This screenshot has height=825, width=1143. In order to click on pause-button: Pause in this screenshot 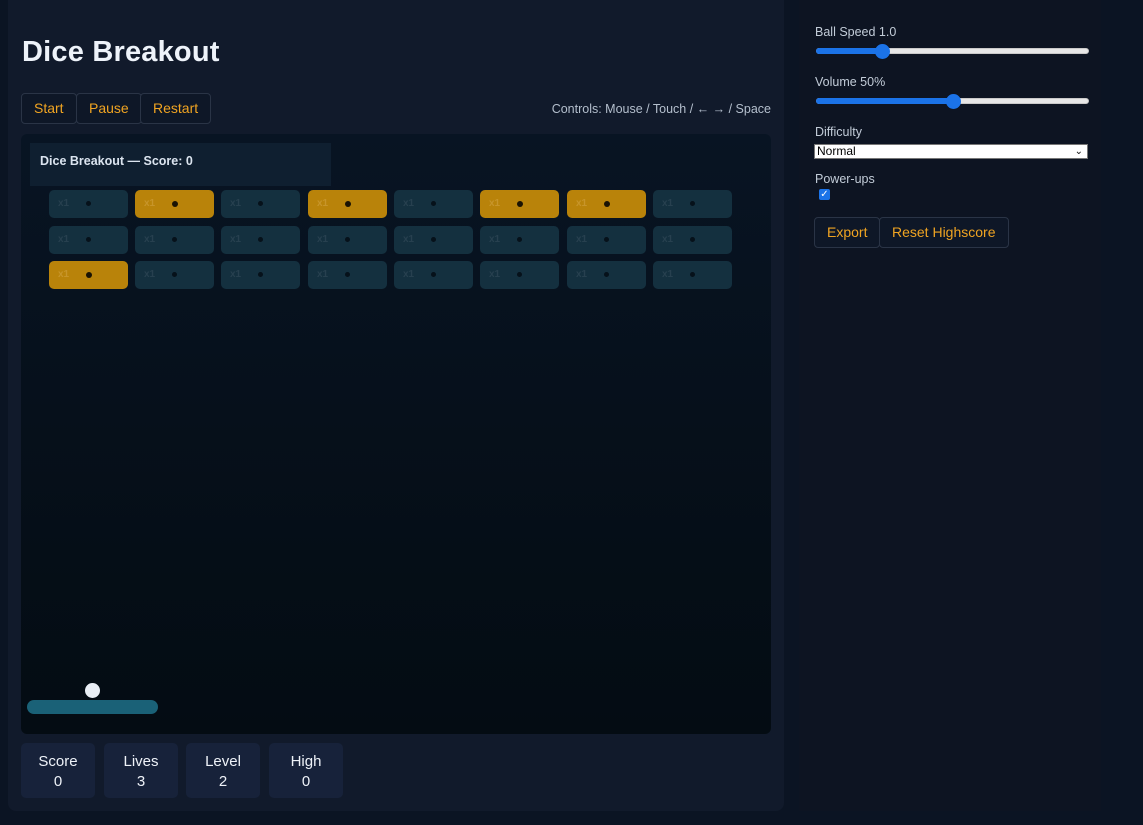, I will do `click(109, 108)`.